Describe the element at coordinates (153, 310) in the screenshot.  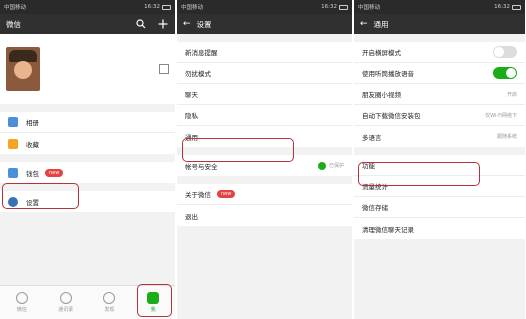
I see `tab-label: 我` at that location.